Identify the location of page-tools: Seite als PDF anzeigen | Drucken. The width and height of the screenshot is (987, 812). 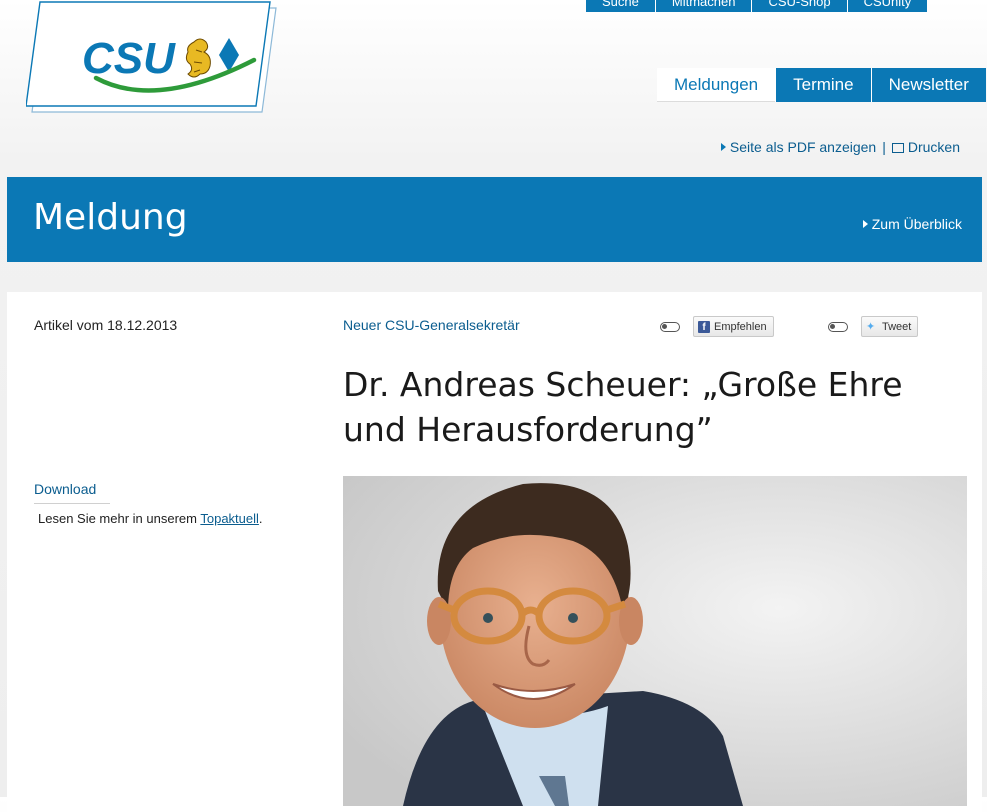
(840, 147).